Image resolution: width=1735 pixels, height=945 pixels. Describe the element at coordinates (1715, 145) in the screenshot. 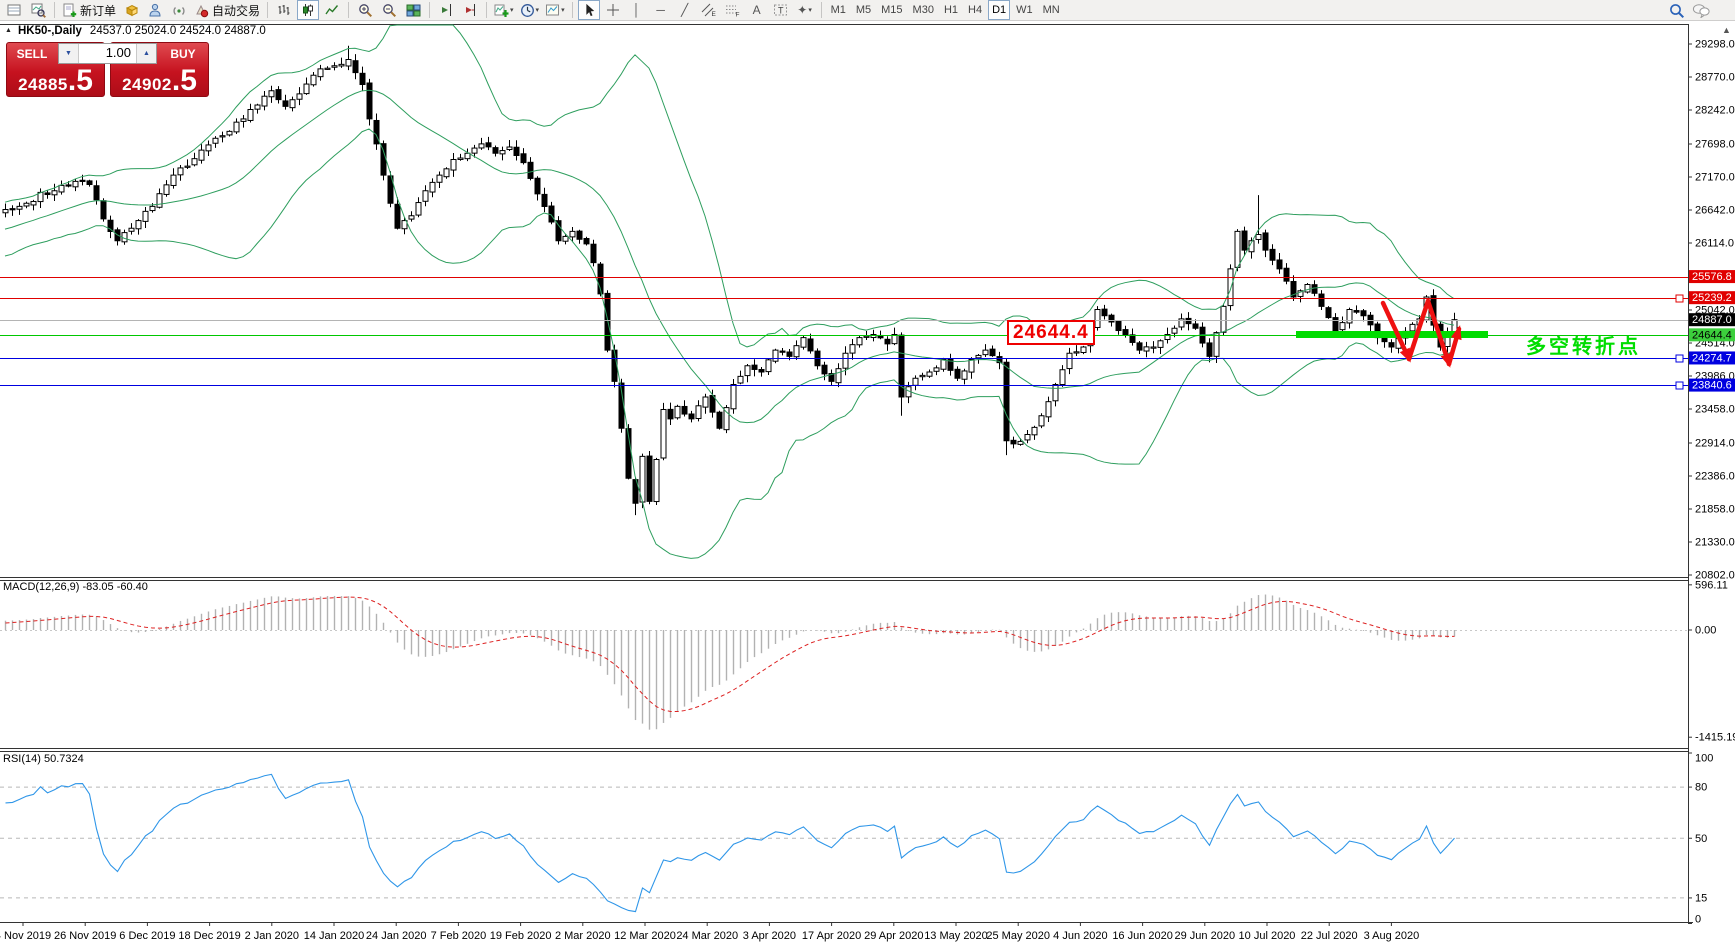

I see `svg-text: 27698.0` at that location.